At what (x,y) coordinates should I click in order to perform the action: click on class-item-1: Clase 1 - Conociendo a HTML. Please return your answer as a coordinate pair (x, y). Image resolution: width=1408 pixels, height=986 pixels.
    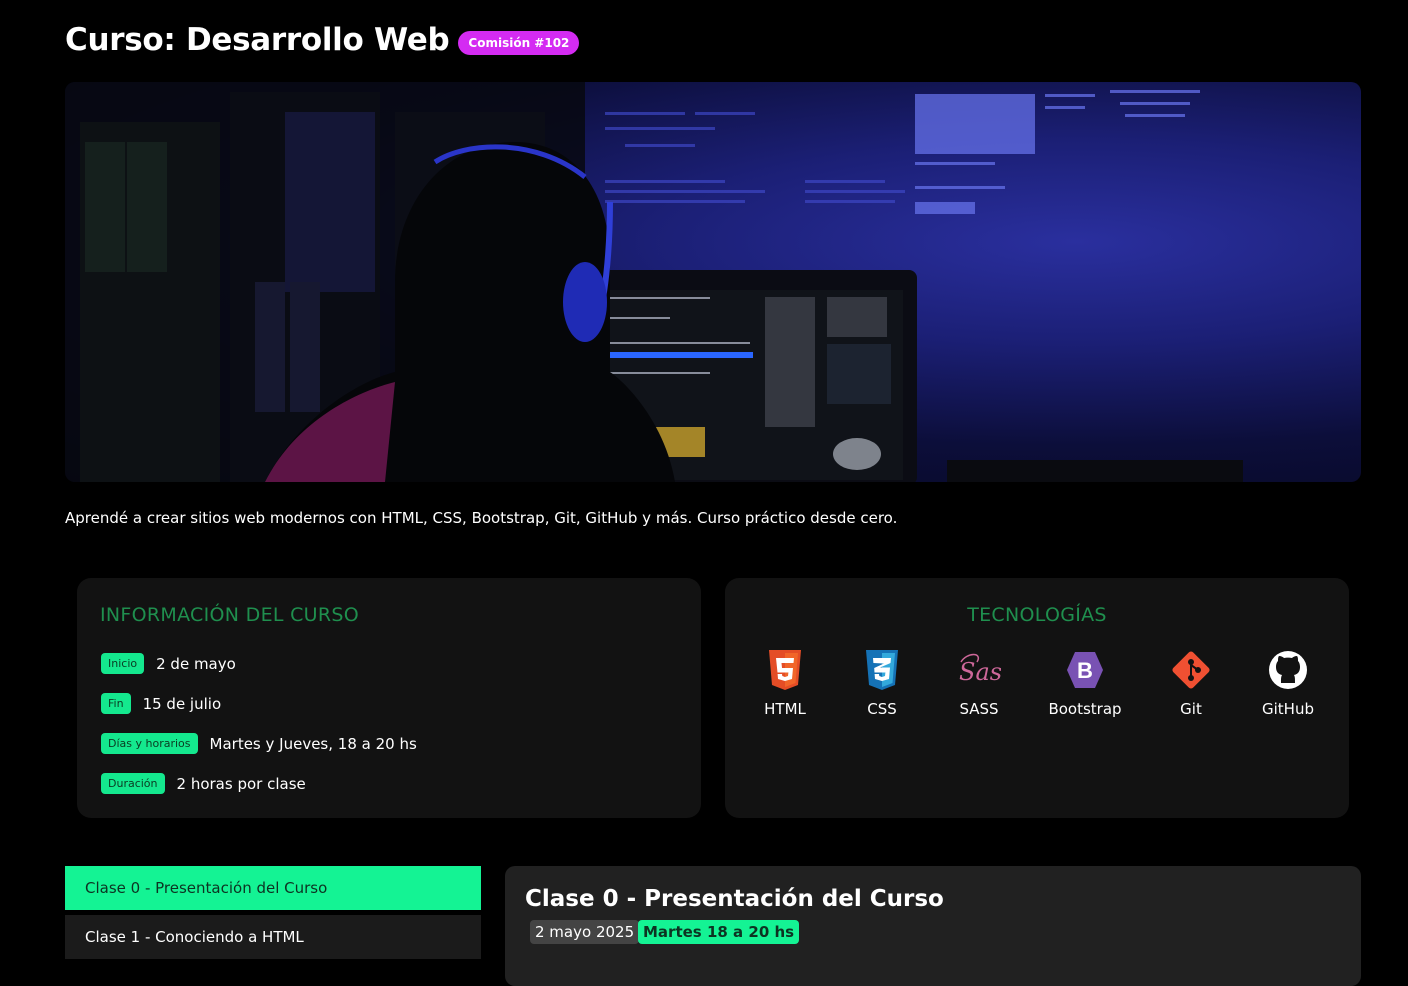
    Looking at the image, I should click on (273, 937).